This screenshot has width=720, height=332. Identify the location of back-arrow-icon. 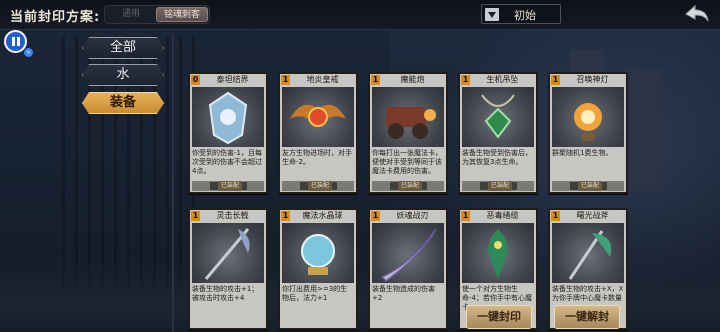
(697, 13).